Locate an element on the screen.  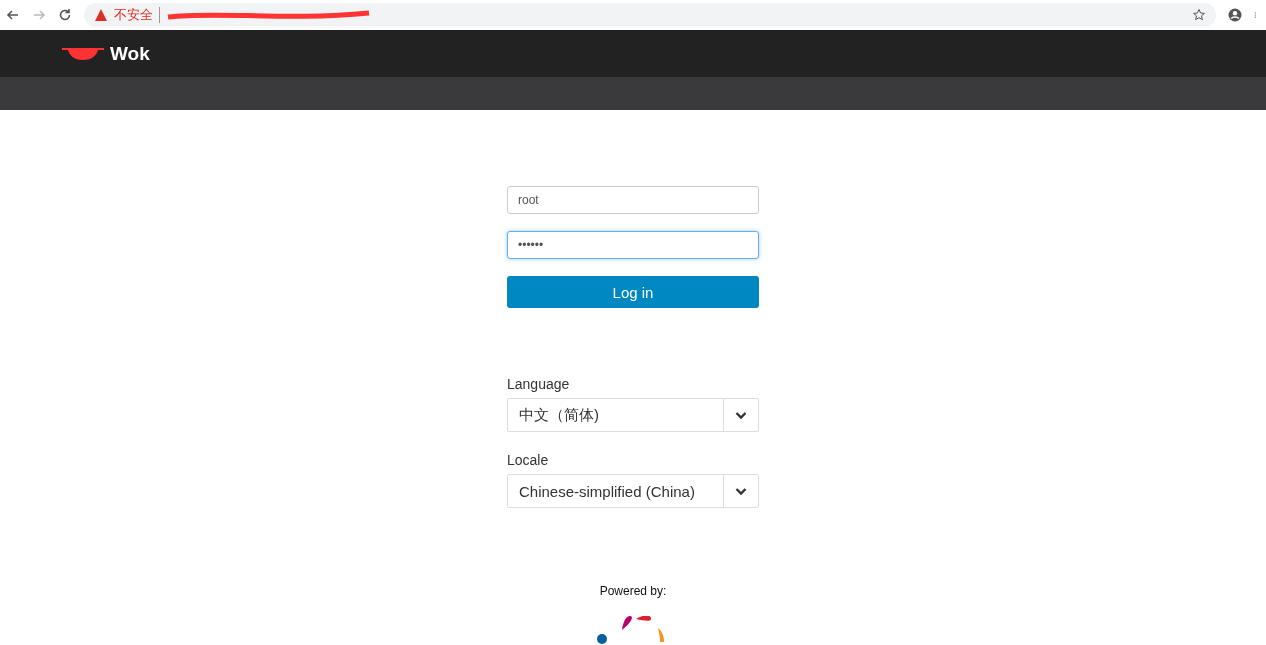
address-bar: 不安全 is located at coordinates (650, 15).